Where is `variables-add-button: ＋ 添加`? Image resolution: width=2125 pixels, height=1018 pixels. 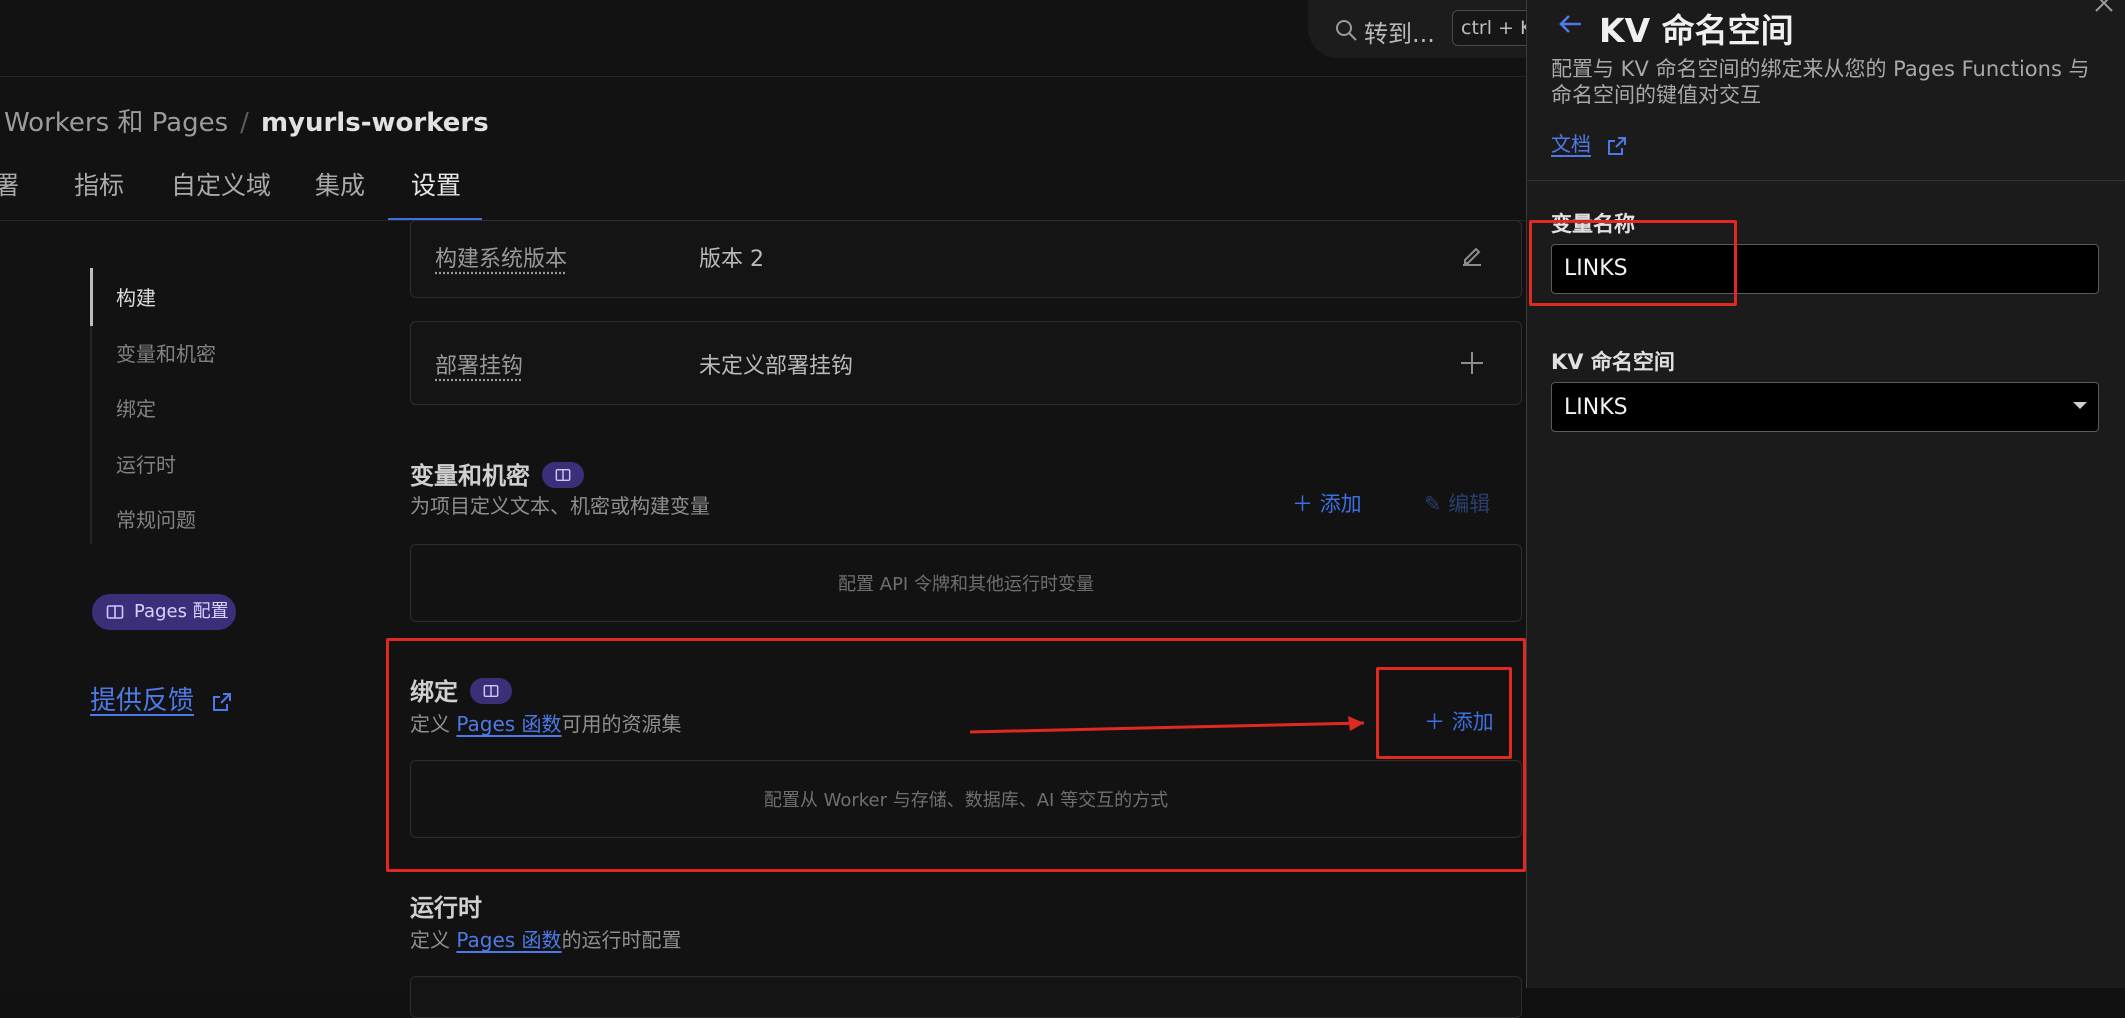 variables-add-button: ＋ 添加 is located at coordinates (1327, 503).